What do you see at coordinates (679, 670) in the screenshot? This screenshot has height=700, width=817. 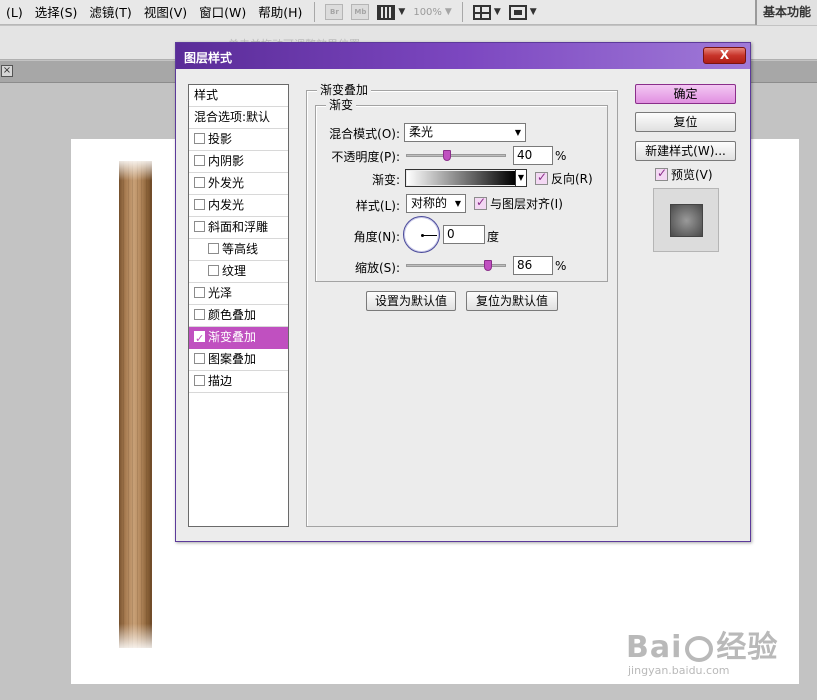 I see `watermark-url: jingyan.baidu.com` at bounding box center [679, 670].